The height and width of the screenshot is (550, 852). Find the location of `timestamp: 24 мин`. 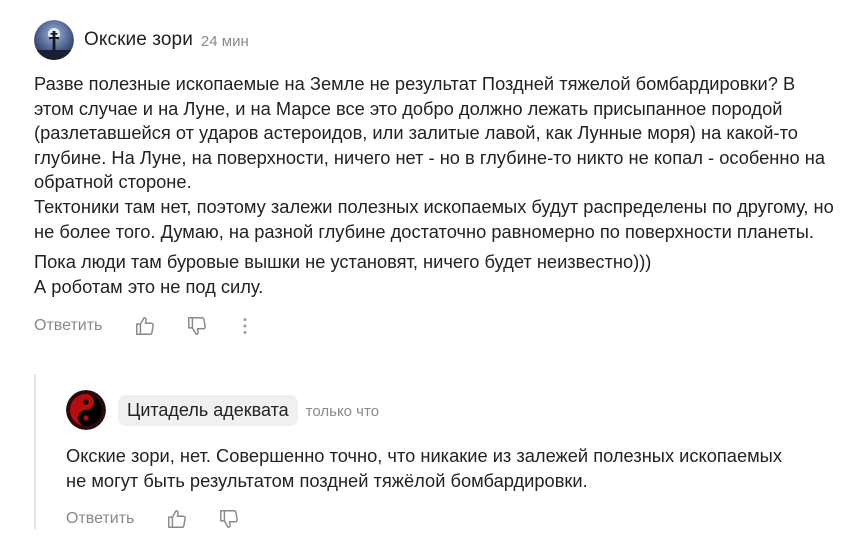

timestamp: 24 мин is located at coordinates (224, 41).